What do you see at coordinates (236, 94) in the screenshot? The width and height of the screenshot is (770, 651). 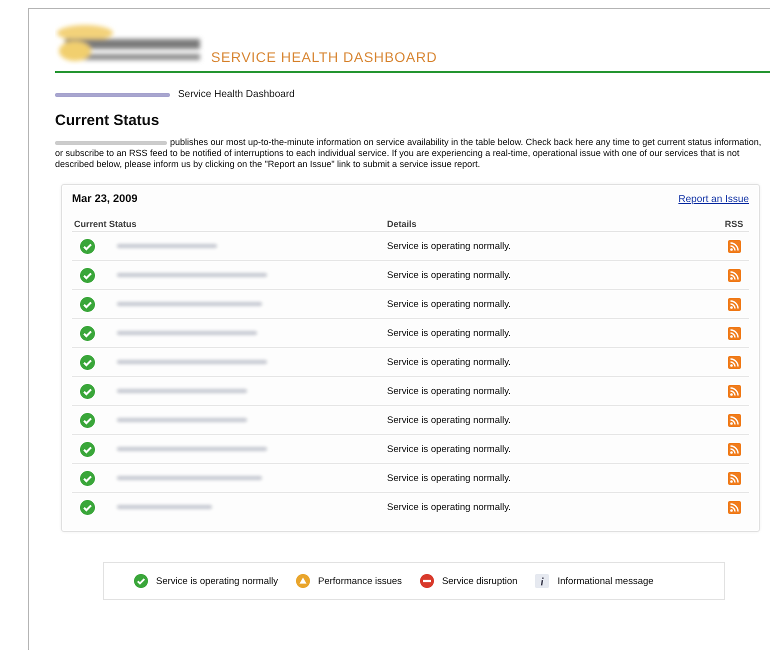 I see `breadcrumb-link: Service Health Dashboard` at bounding box center [236, 94].